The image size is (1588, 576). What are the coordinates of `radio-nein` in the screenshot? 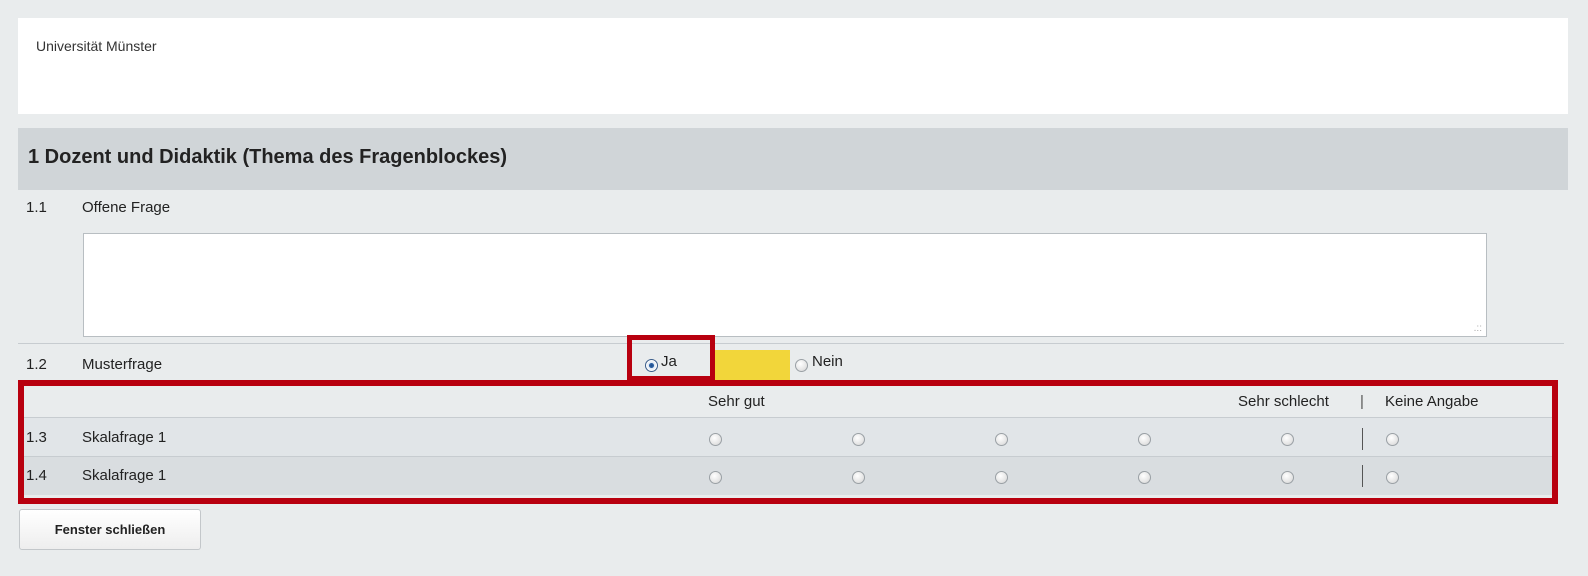 It's located at (801, 365).